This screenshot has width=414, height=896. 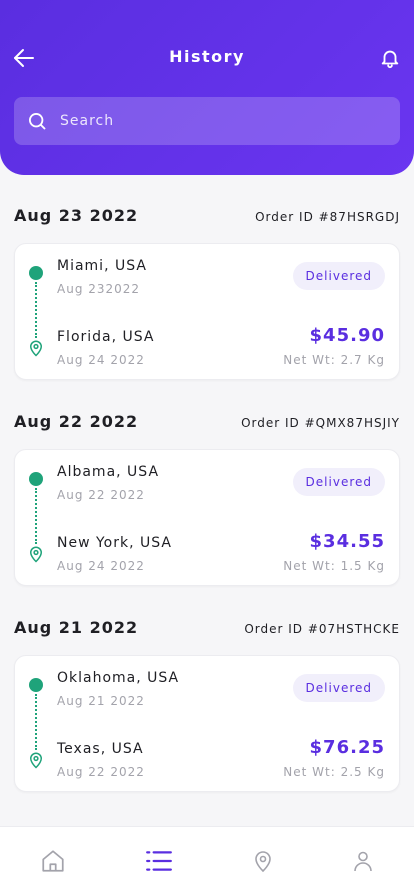 I want to click on order-group-header: Aug 22 2022 Order ID #QMX87HSJIY, so click(x=207, y=421).